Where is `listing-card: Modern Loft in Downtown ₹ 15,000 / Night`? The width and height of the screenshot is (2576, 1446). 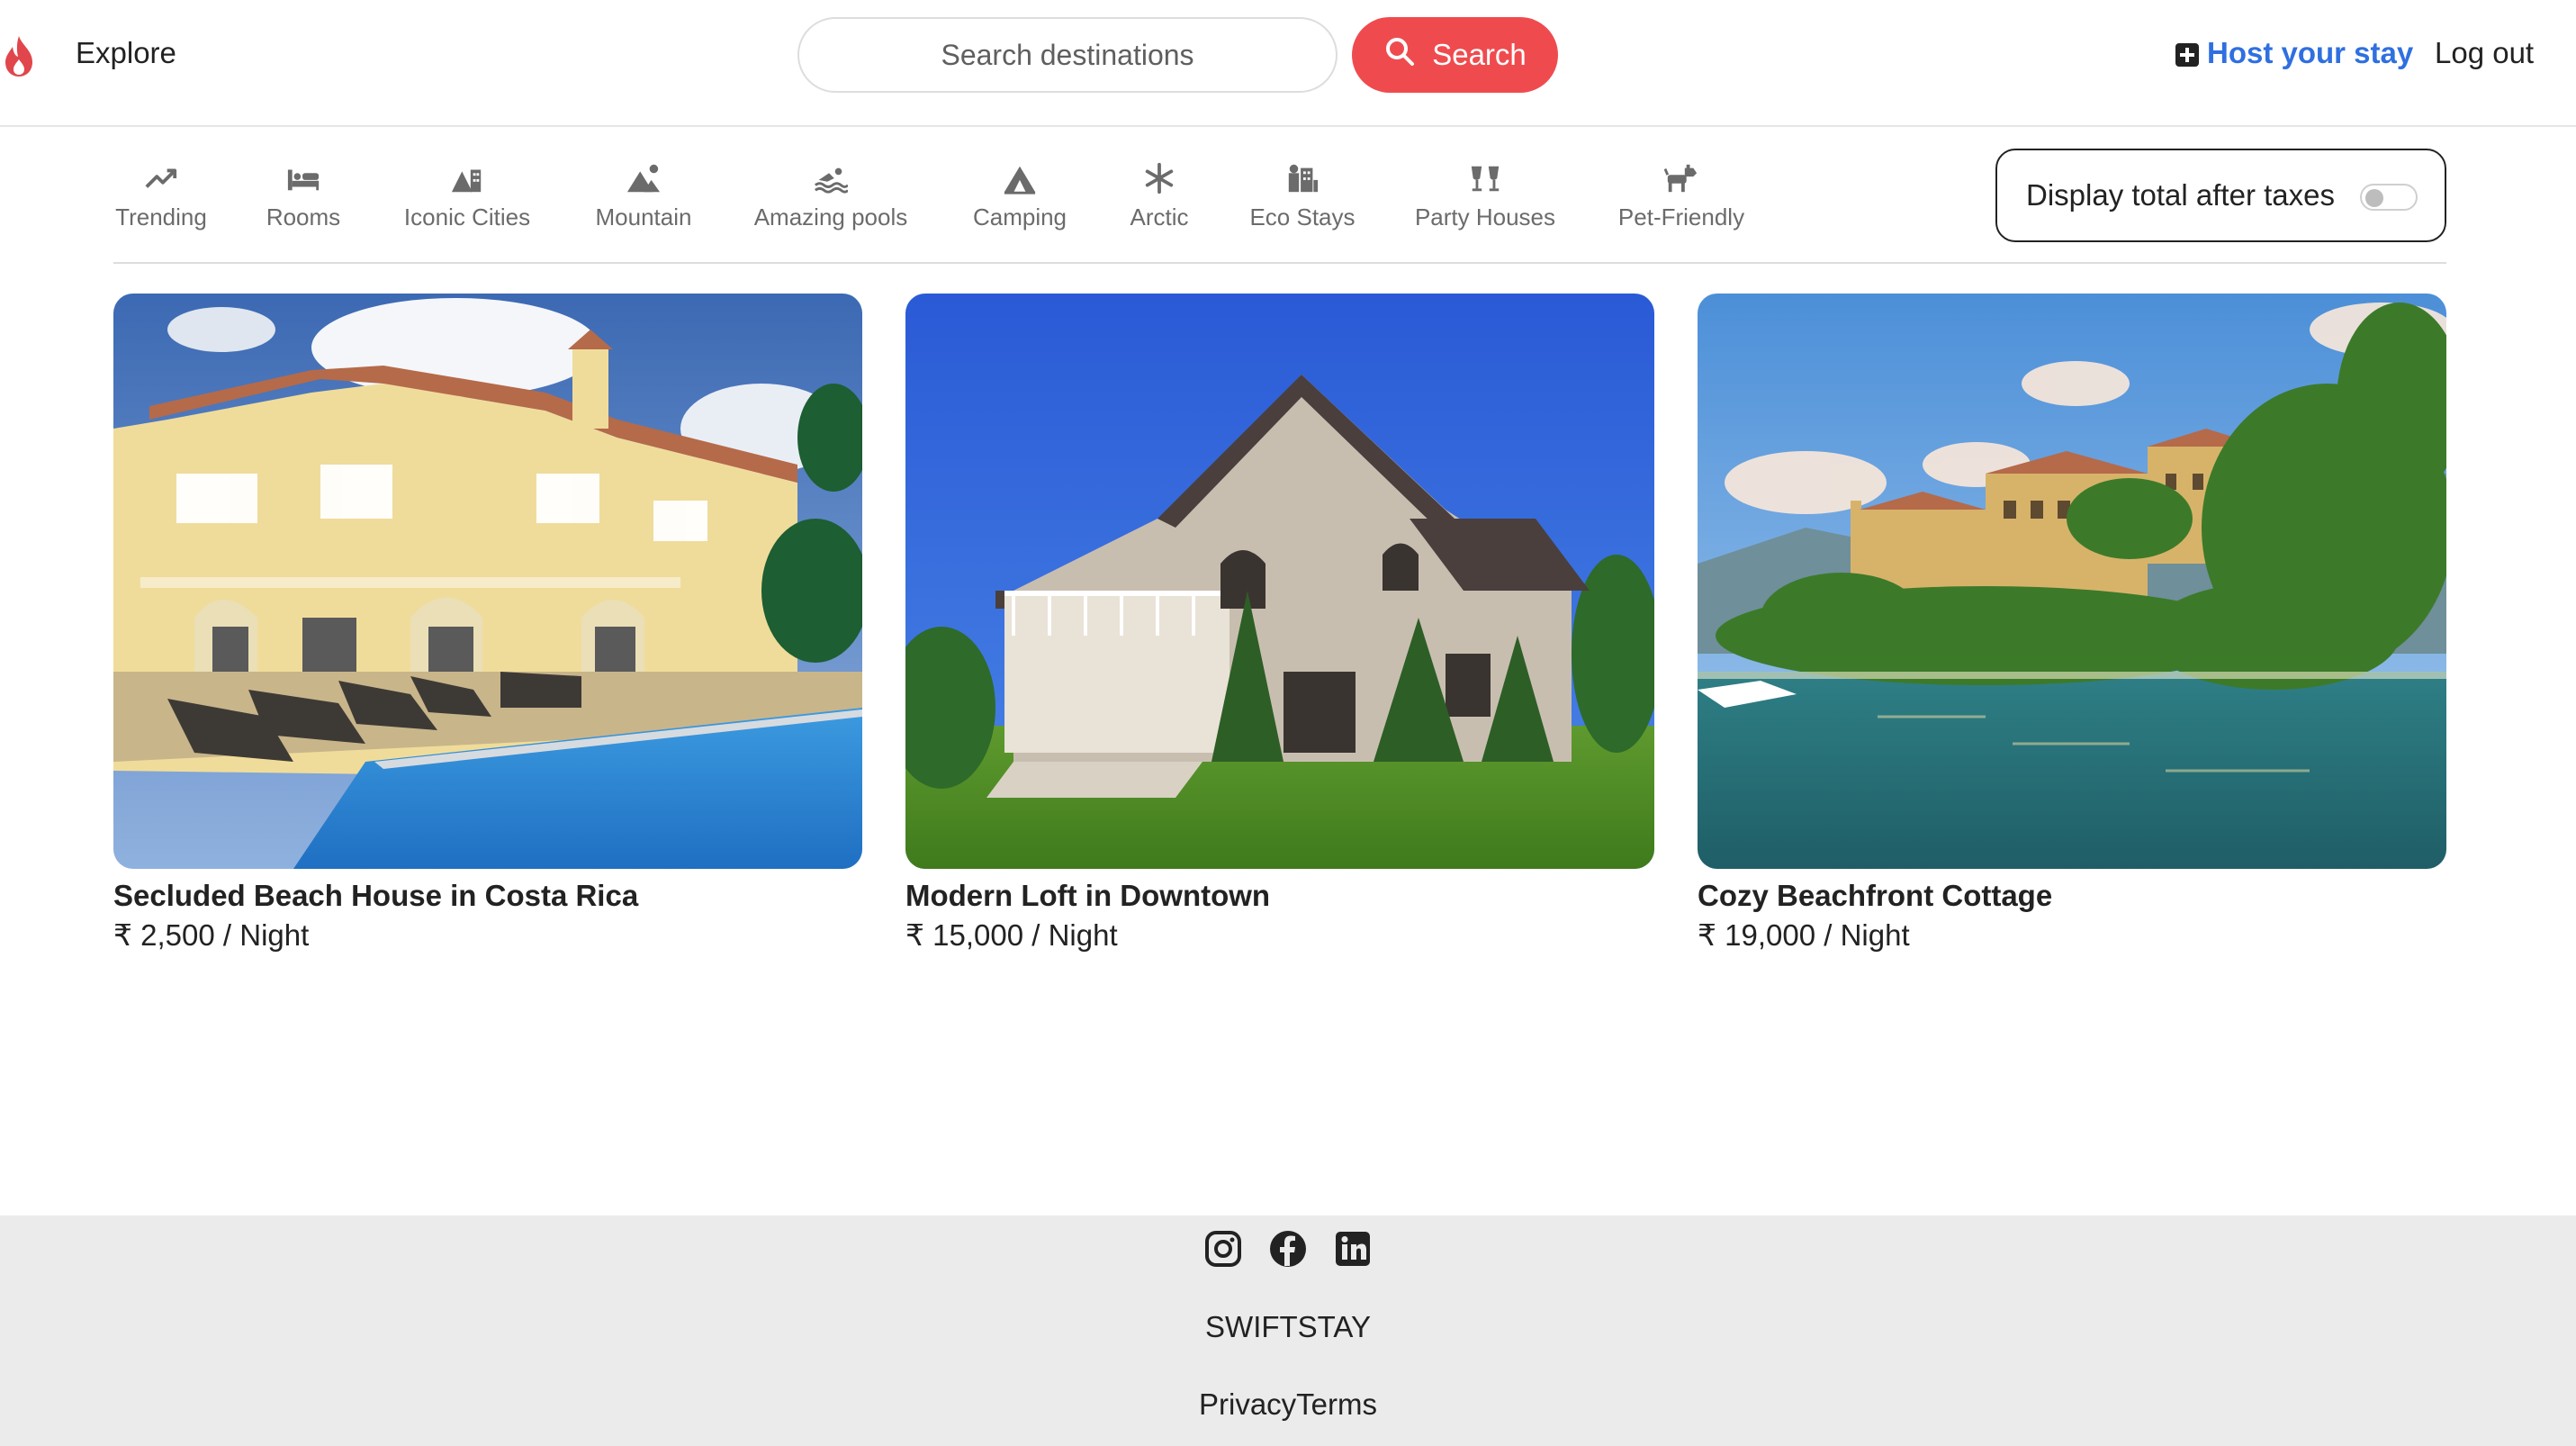
listing-card: Modern Loft in Downtown ₹ 15,000 / Night is located at coordinates (1279, 625).